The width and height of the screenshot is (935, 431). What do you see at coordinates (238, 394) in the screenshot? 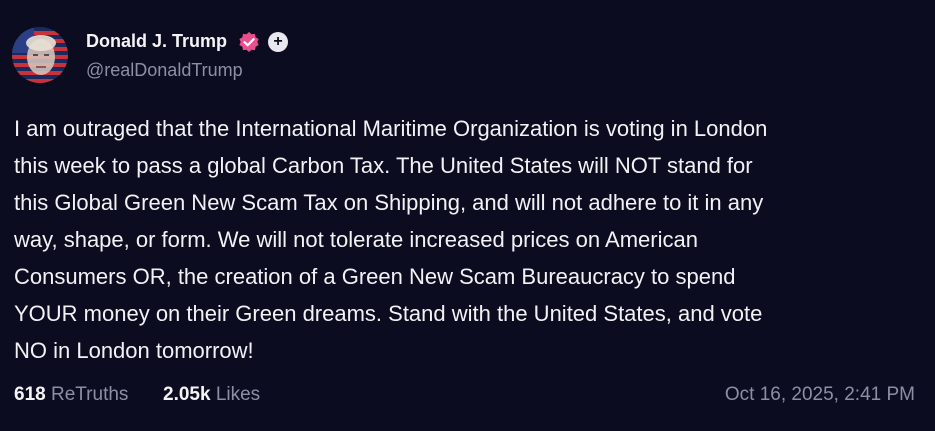
I see `likes-label: Likes` at bounding box center [238, 394].